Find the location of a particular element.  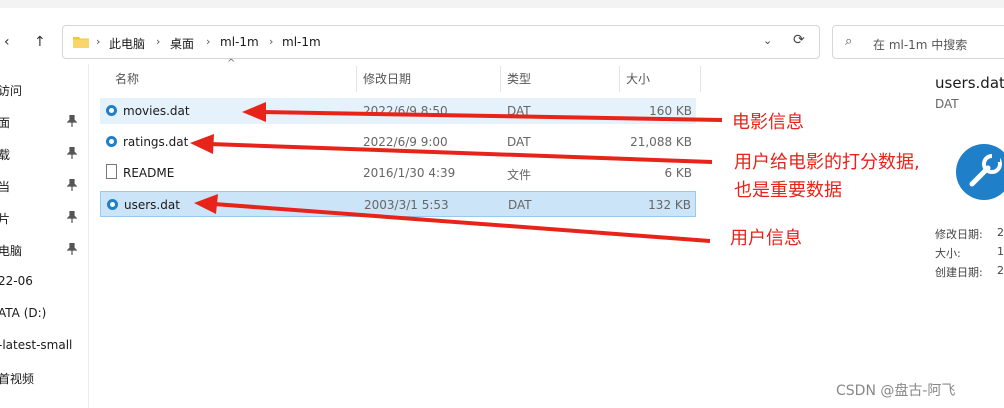

arrow-ratings is located at coordinates (461, 153).